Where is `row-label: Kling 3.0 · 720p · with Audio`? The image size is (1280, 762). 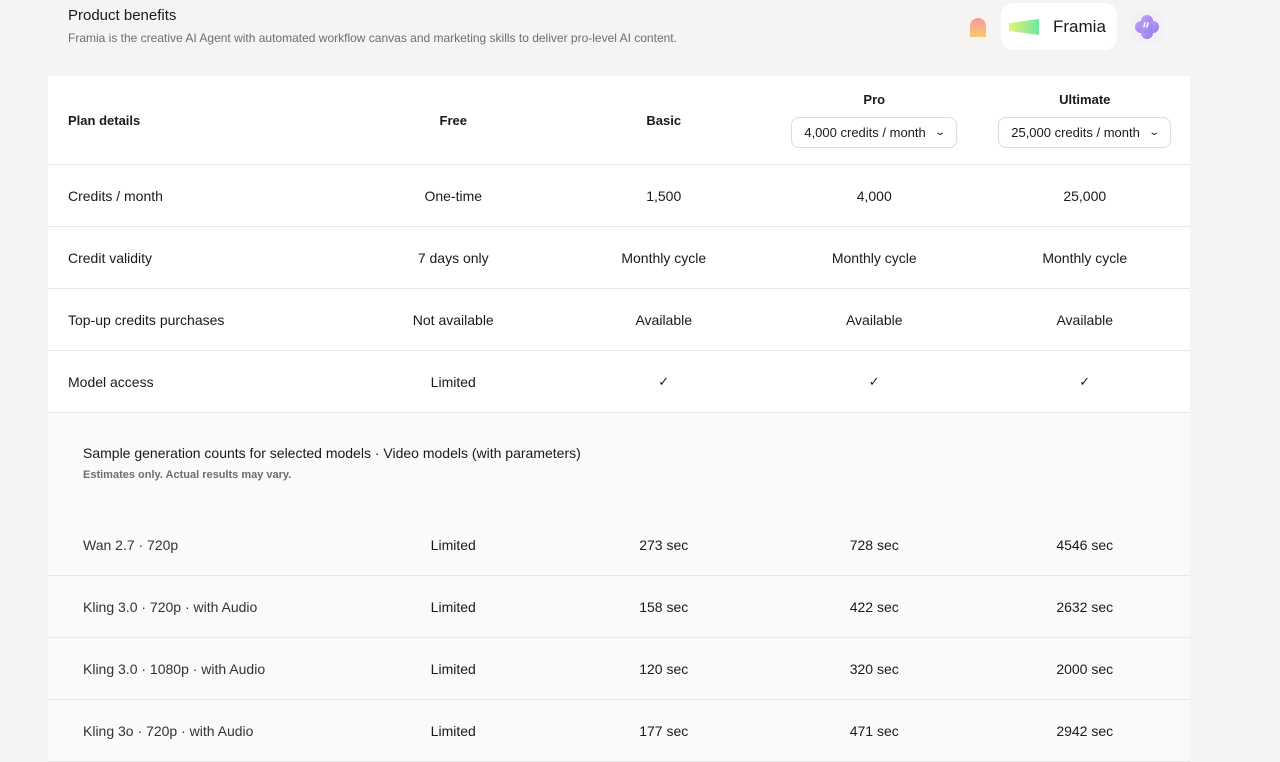
row-label: Kling 3.0 · 720p · with Audio is located at coordinates (170, 606).